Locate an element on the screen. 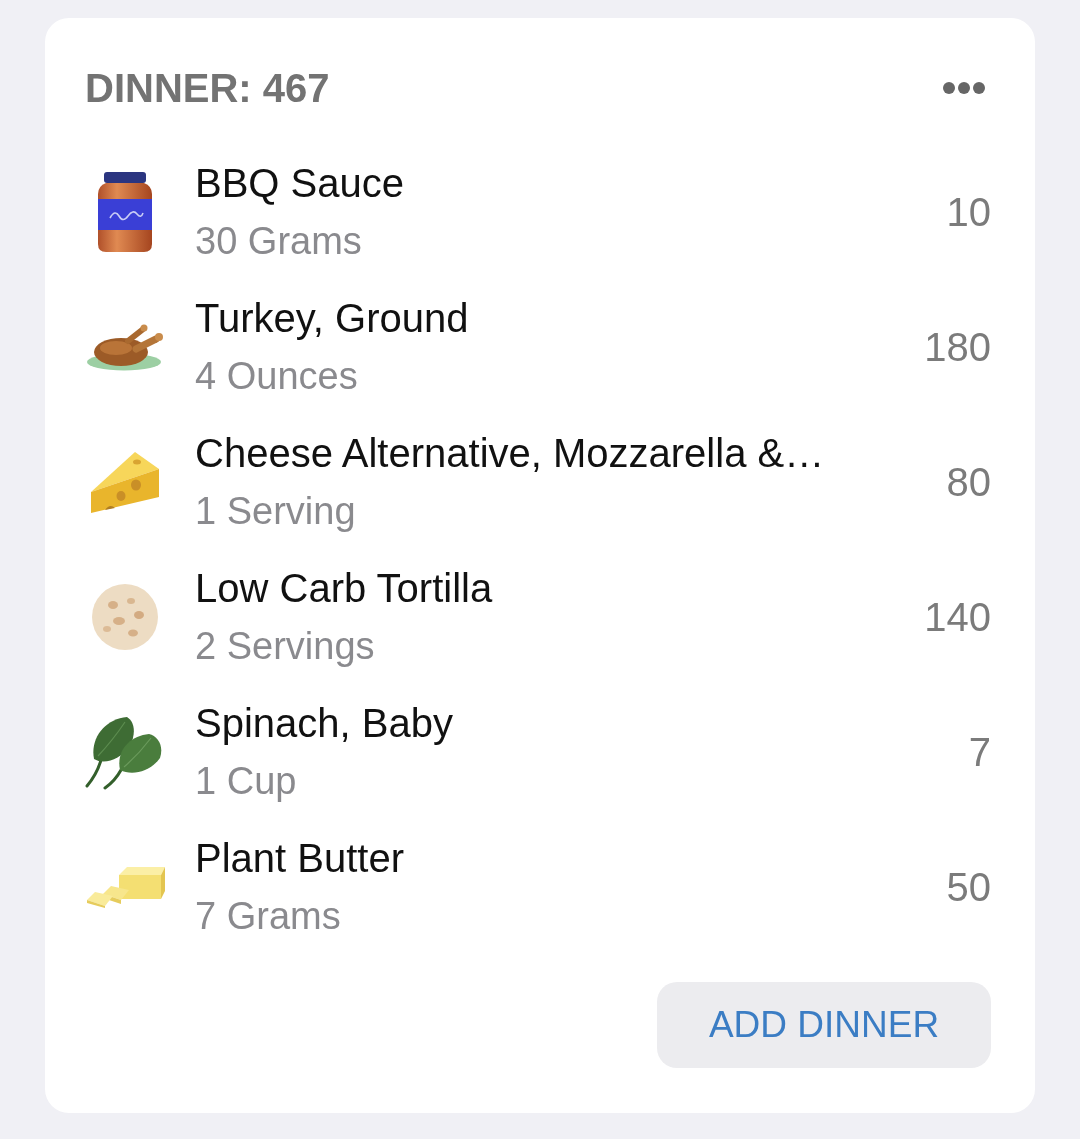 The image size is (1080, 1139). food-amount: 1 Serving is located at coordinates (275, 511).